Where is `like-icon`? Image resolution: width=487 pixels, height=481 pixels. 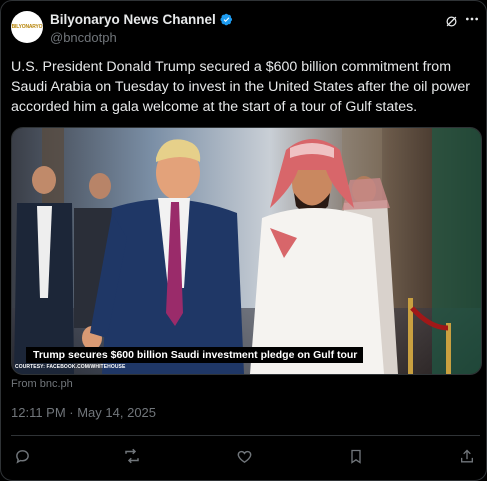 like-icon is located at coordinates (244, 456).